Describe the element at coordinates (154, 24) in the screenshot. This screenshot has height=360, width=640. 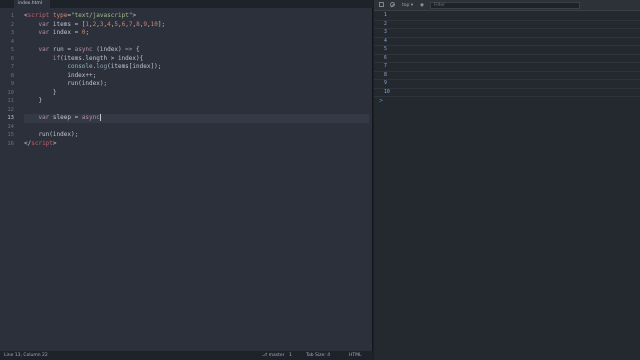
I see `code-token: 10` at that location.